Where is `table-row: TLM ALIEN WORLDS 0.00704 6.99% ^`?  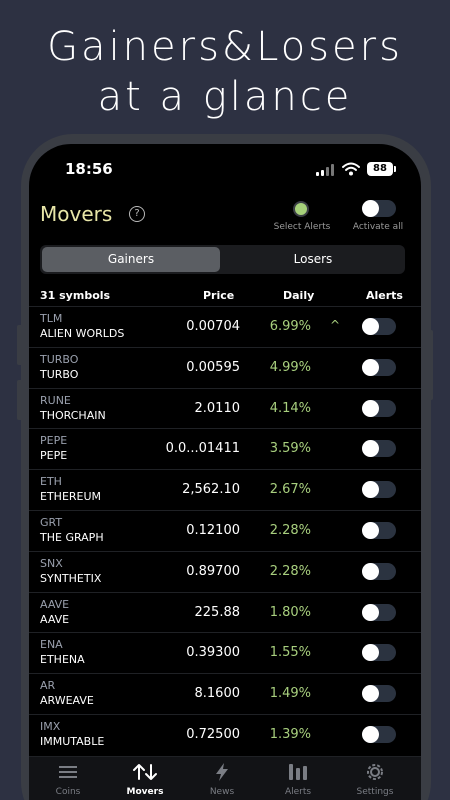 table-row: TLM ALIEN WORLDS 0.00704 6.99% ^ is located at coordinates (225, 326).